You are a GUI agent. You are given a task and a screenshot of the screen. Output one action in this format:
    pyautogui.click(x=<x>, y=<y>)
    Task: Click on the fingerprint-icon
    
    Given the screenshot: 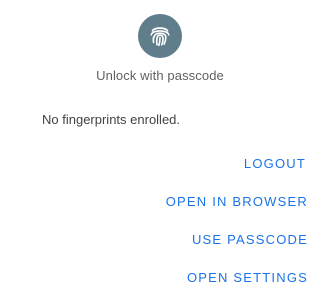 What is the action you would take?
    pyautogui.click(x=160, y=36)
    